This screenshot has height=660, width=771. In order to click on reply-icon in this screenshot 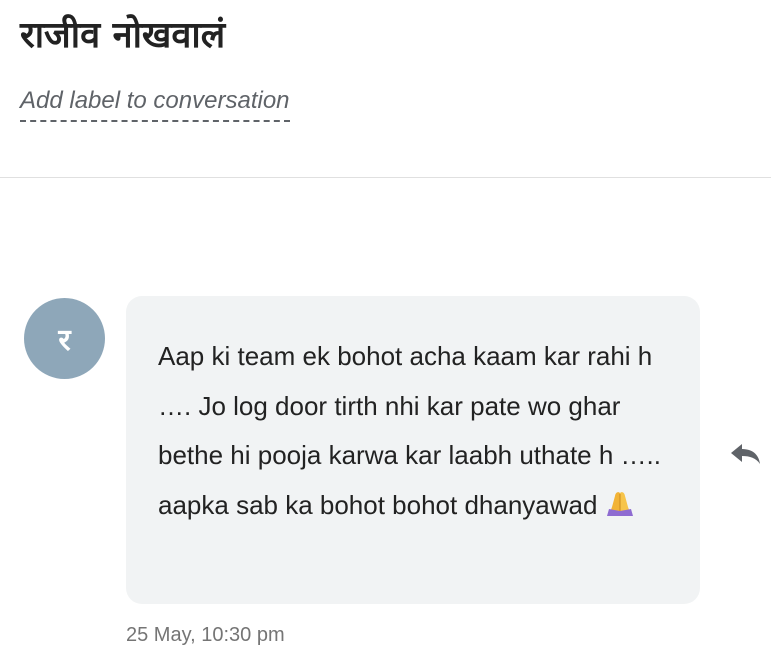, I will do `click(745, 453)`.